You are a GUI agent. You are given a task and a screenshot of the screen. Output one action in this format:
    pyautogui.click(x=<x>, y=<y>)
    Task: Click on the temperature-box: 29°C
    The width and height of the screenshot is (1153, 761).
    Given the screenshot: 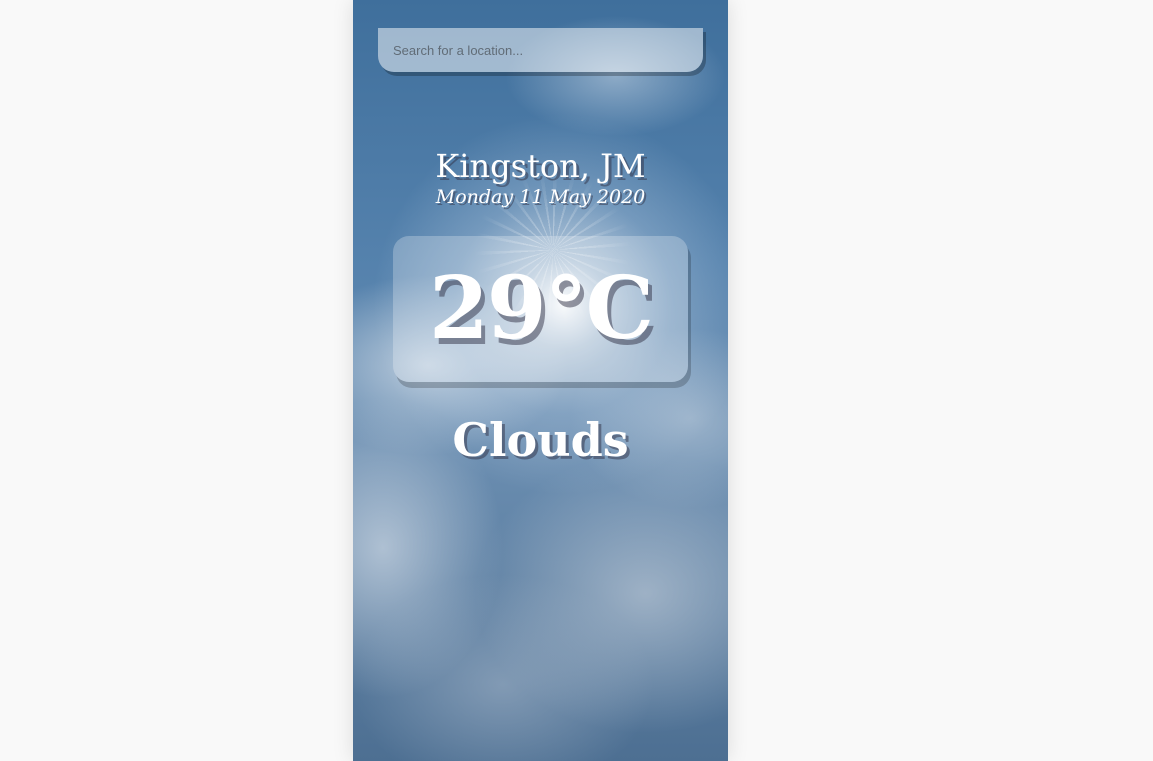 What is the action you would take?
    pyautogui.click(x=540, y=309)
    